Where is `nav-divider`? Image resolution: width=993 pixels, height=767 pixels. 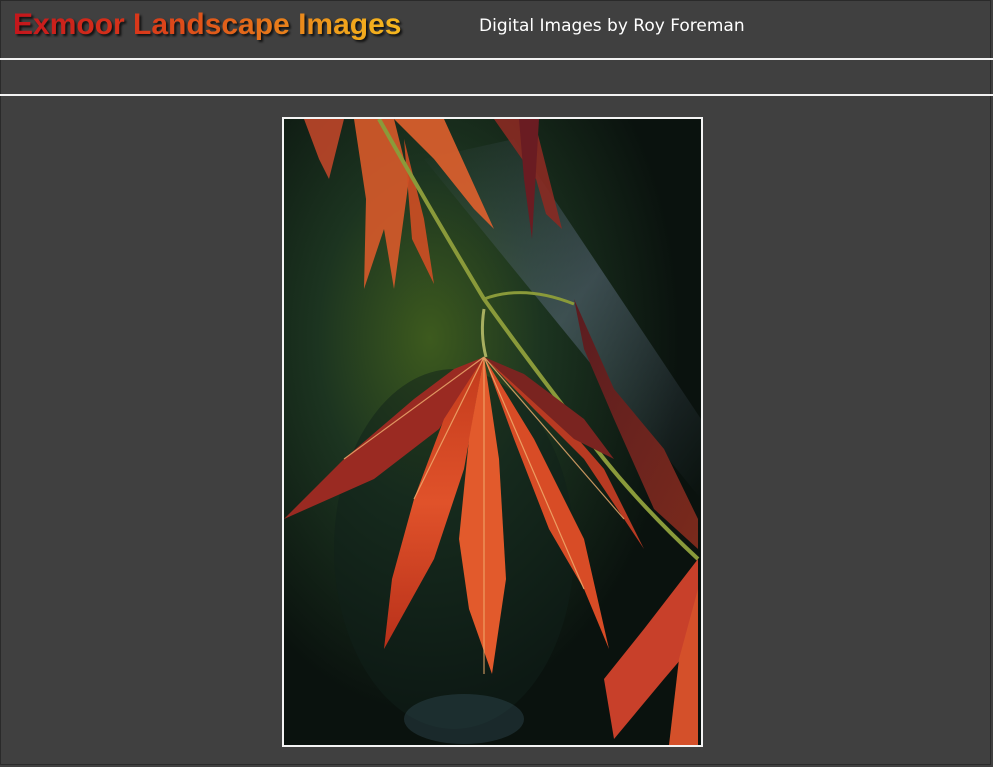 nav-divider is located at coordinates (496, 95).